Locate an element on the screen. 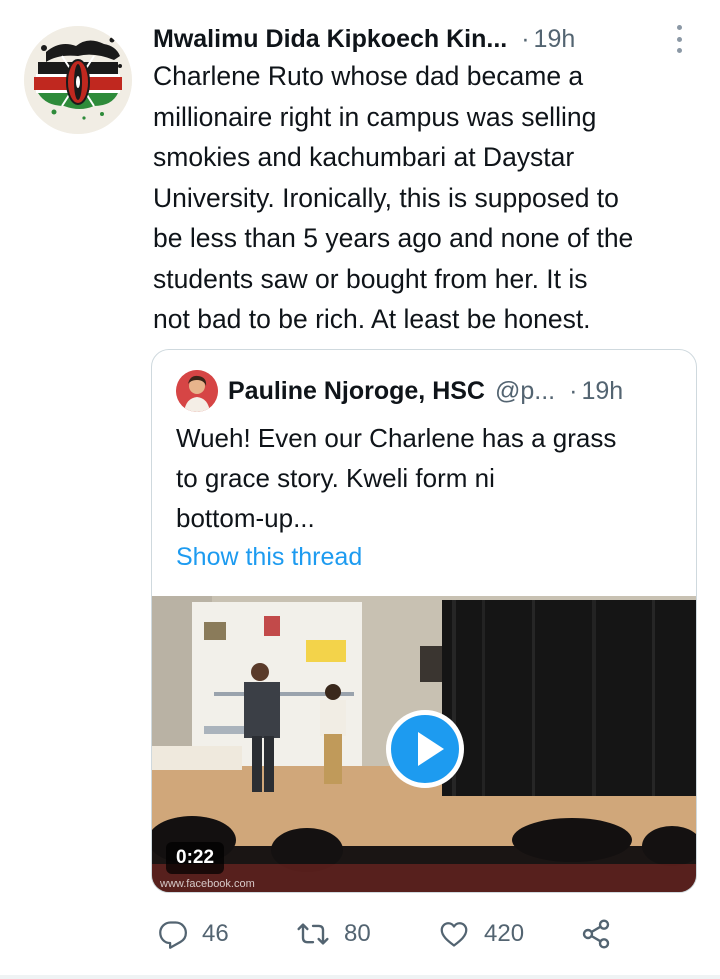 This screenshot has height=979, width=720. quoted-header: Pauline Njoroge, HSC @p... · 19h is located at coordinates (458, 391).